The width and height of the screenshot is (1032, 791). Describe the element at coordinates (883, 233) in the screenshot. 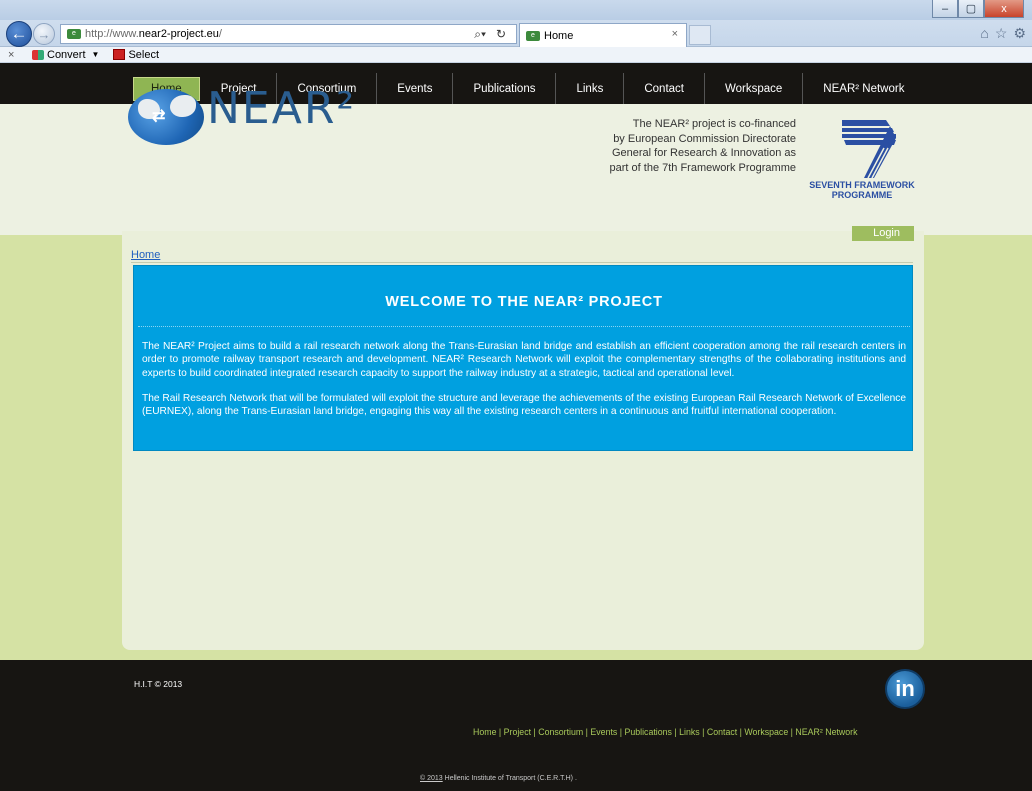

I see `login-button: Login` at that location.